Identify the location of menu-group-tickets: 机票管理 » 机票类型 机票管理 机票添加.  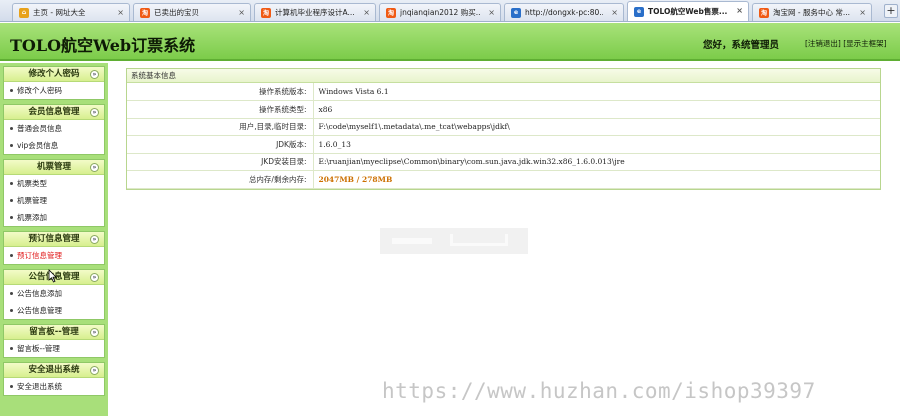
(54, 193).